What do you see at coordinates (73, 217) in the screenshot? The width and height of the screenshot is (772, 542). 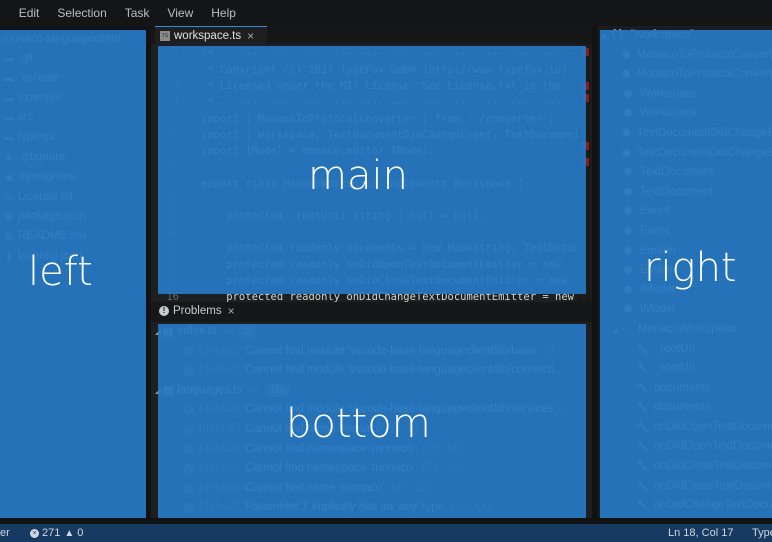 I see `explorer-item: ▣ package.json` at bounding box center [73, 217].